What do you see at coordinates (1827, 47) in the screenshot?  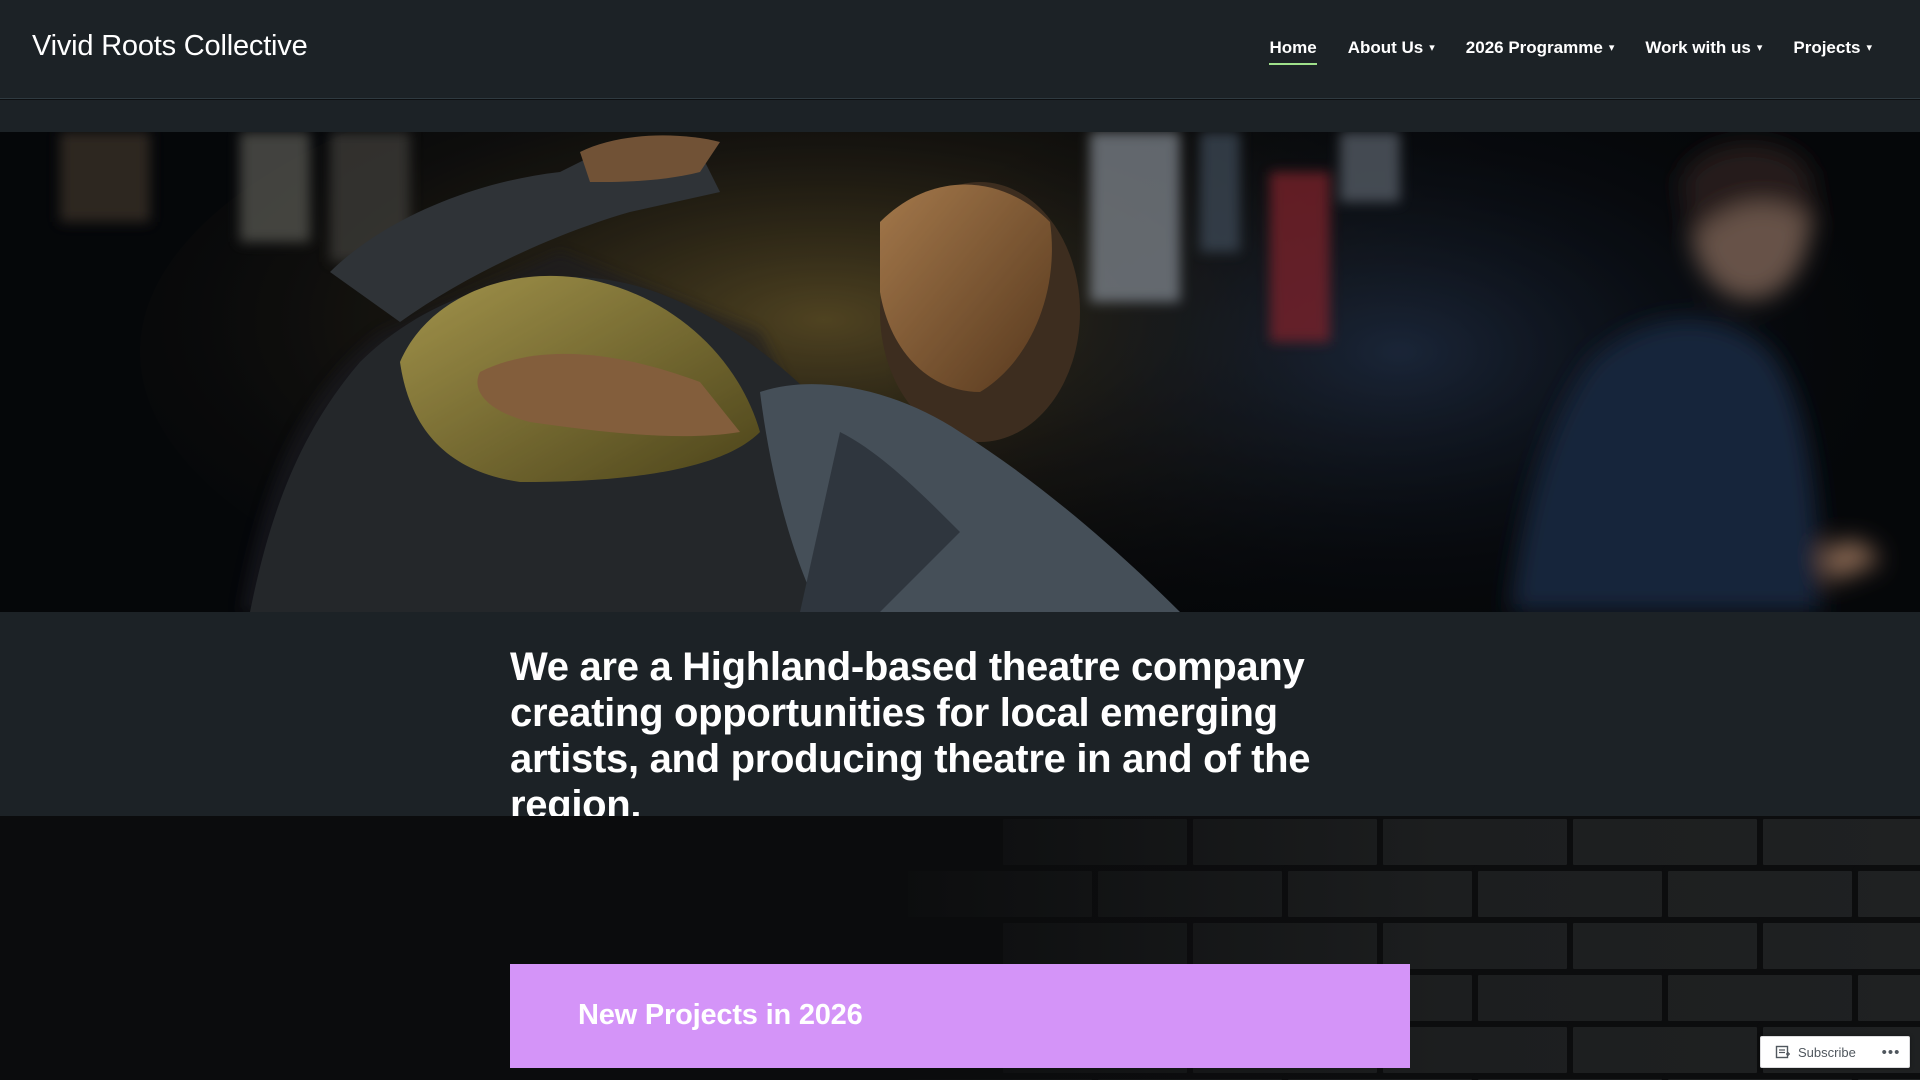 I see `nav-item-label: Projects` at bounding box center [1827, 47].